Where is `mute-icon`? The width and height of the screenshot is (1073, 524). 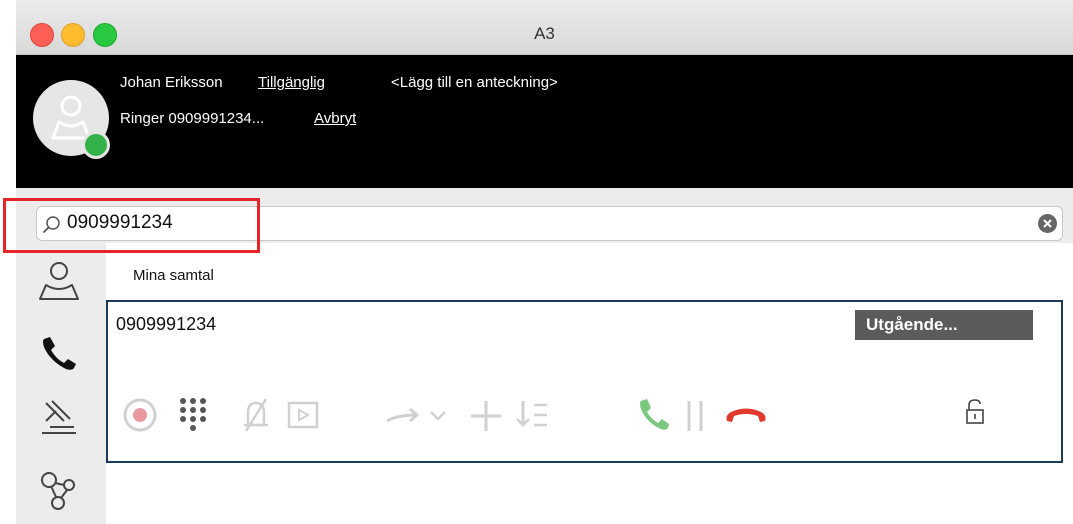
mute-icon is located at coordinates (256, 415).